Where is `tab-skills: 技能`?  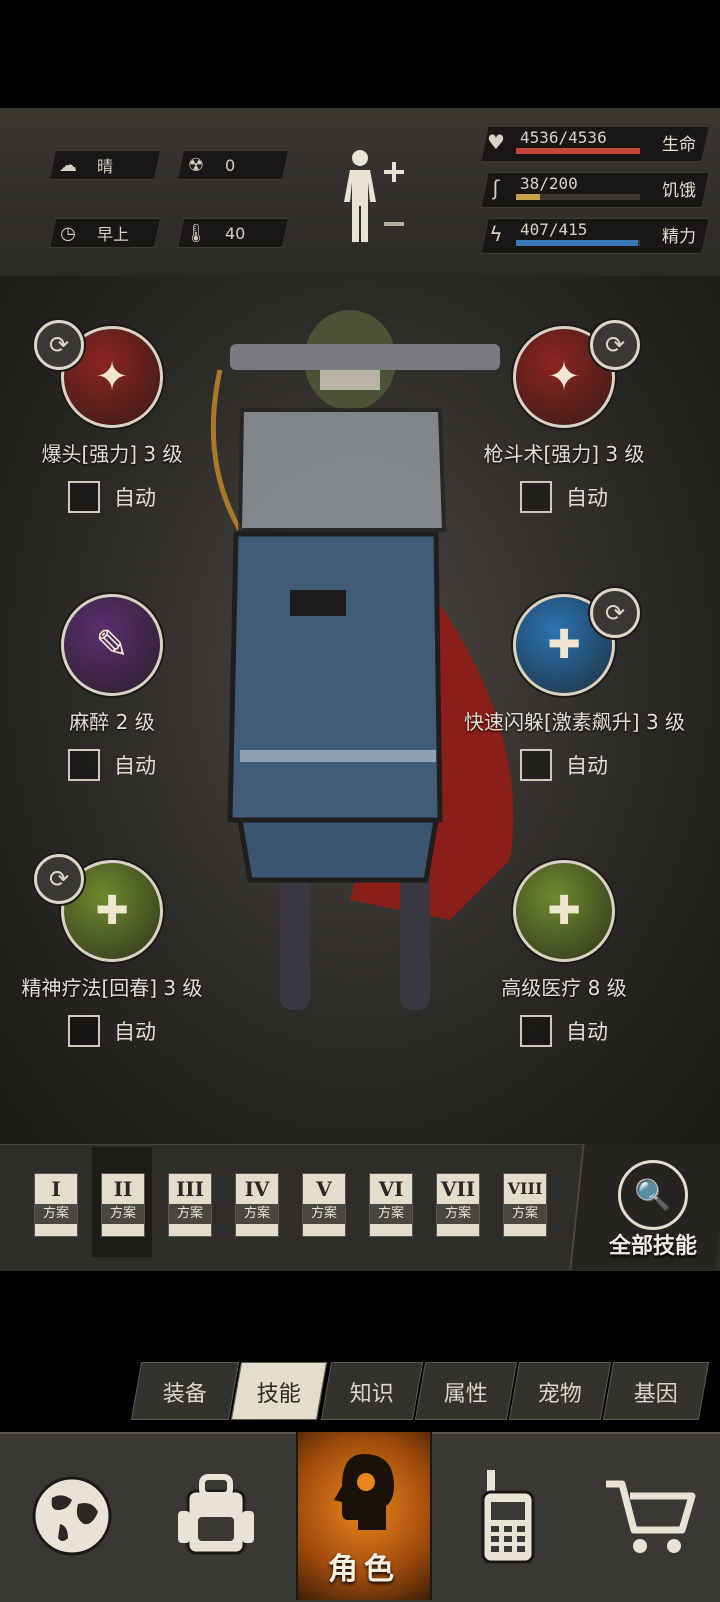 tab-skills: 技能 is located at coordinates (279, 1391).